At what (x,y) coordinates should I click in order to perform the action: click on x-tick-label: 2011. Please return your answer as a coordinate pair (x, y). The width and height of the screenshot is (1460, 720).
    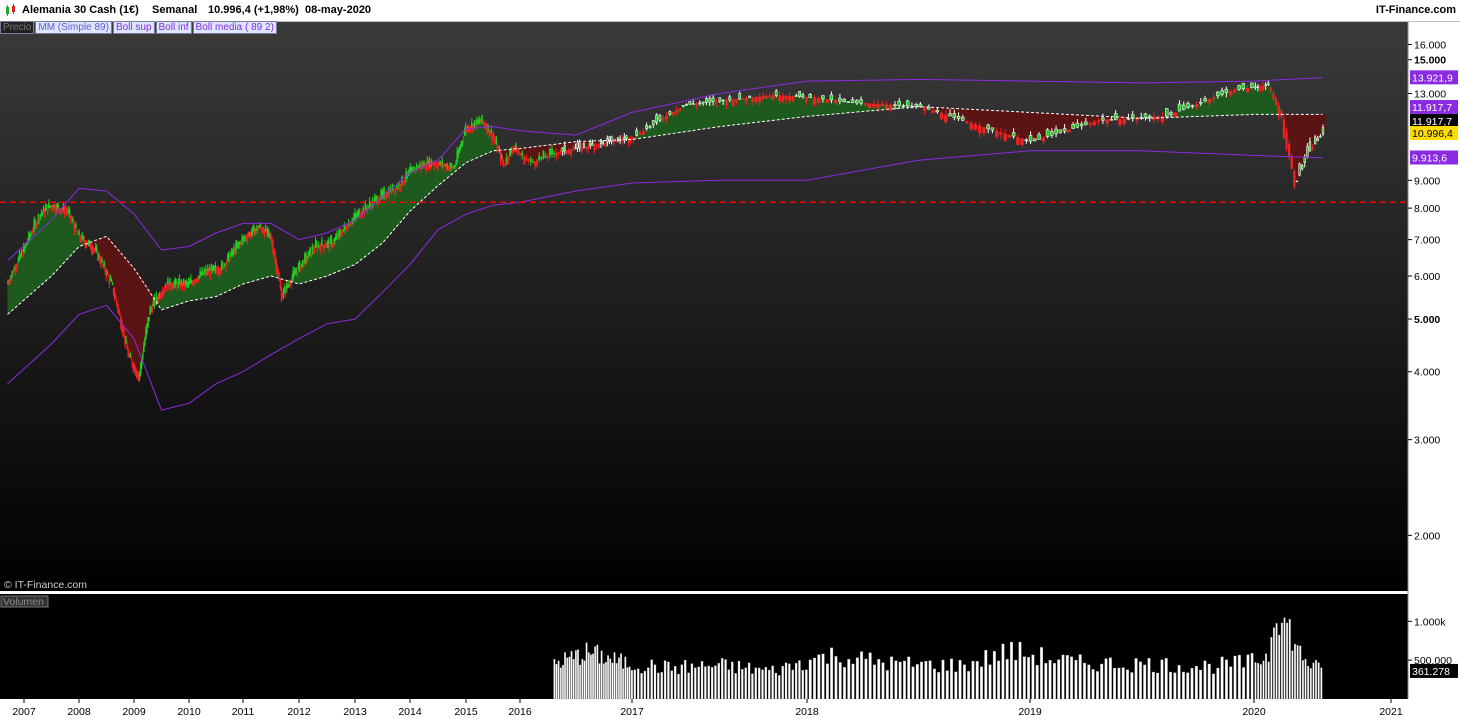
    Looking at the image, I should click on (243, 712).